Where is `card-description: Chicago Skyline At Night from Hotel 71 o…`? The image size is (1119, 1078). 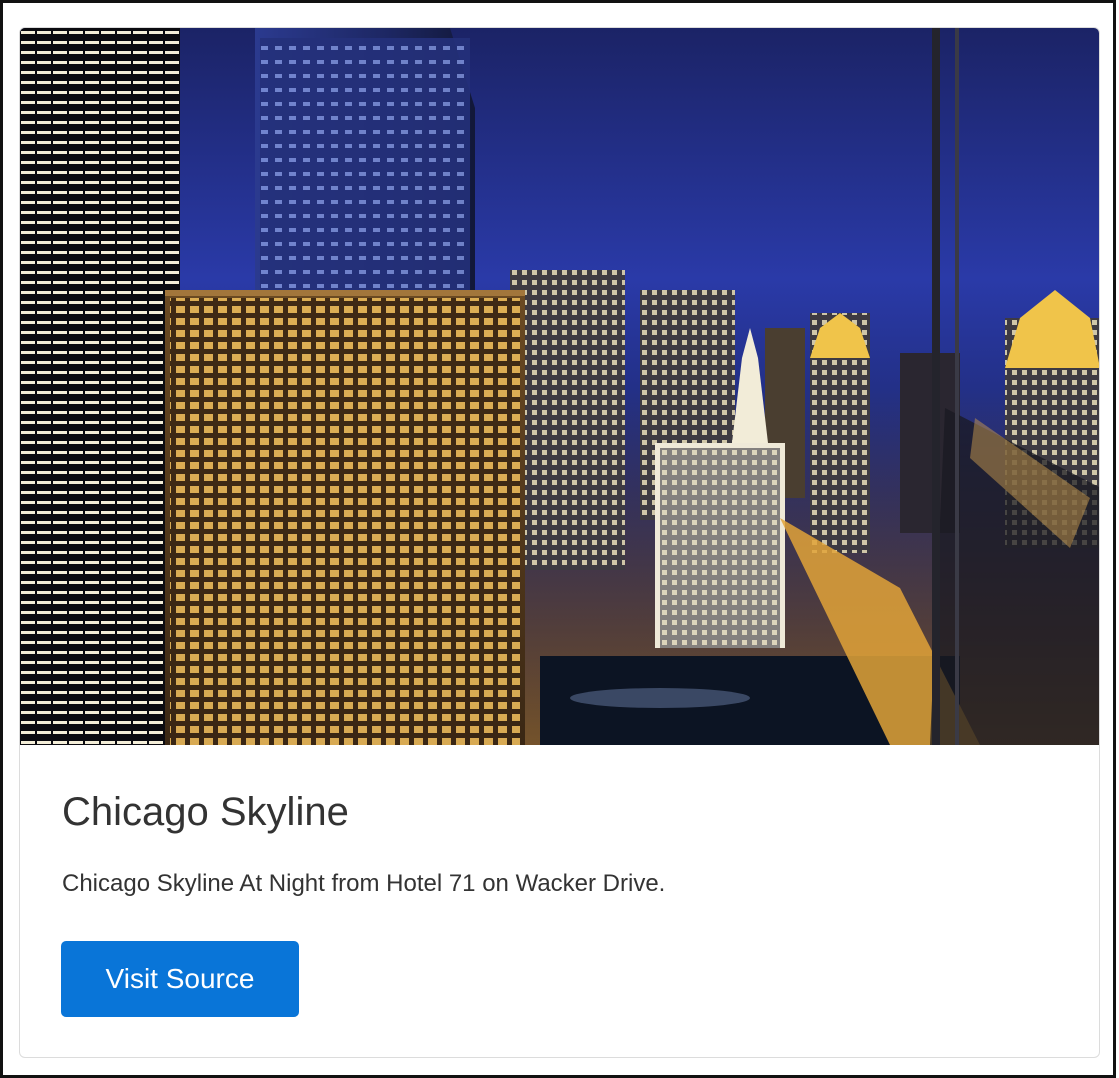 card-description: Chicago Skyline At Night from Hotel 71 o… is located at coordinates (364, 883).